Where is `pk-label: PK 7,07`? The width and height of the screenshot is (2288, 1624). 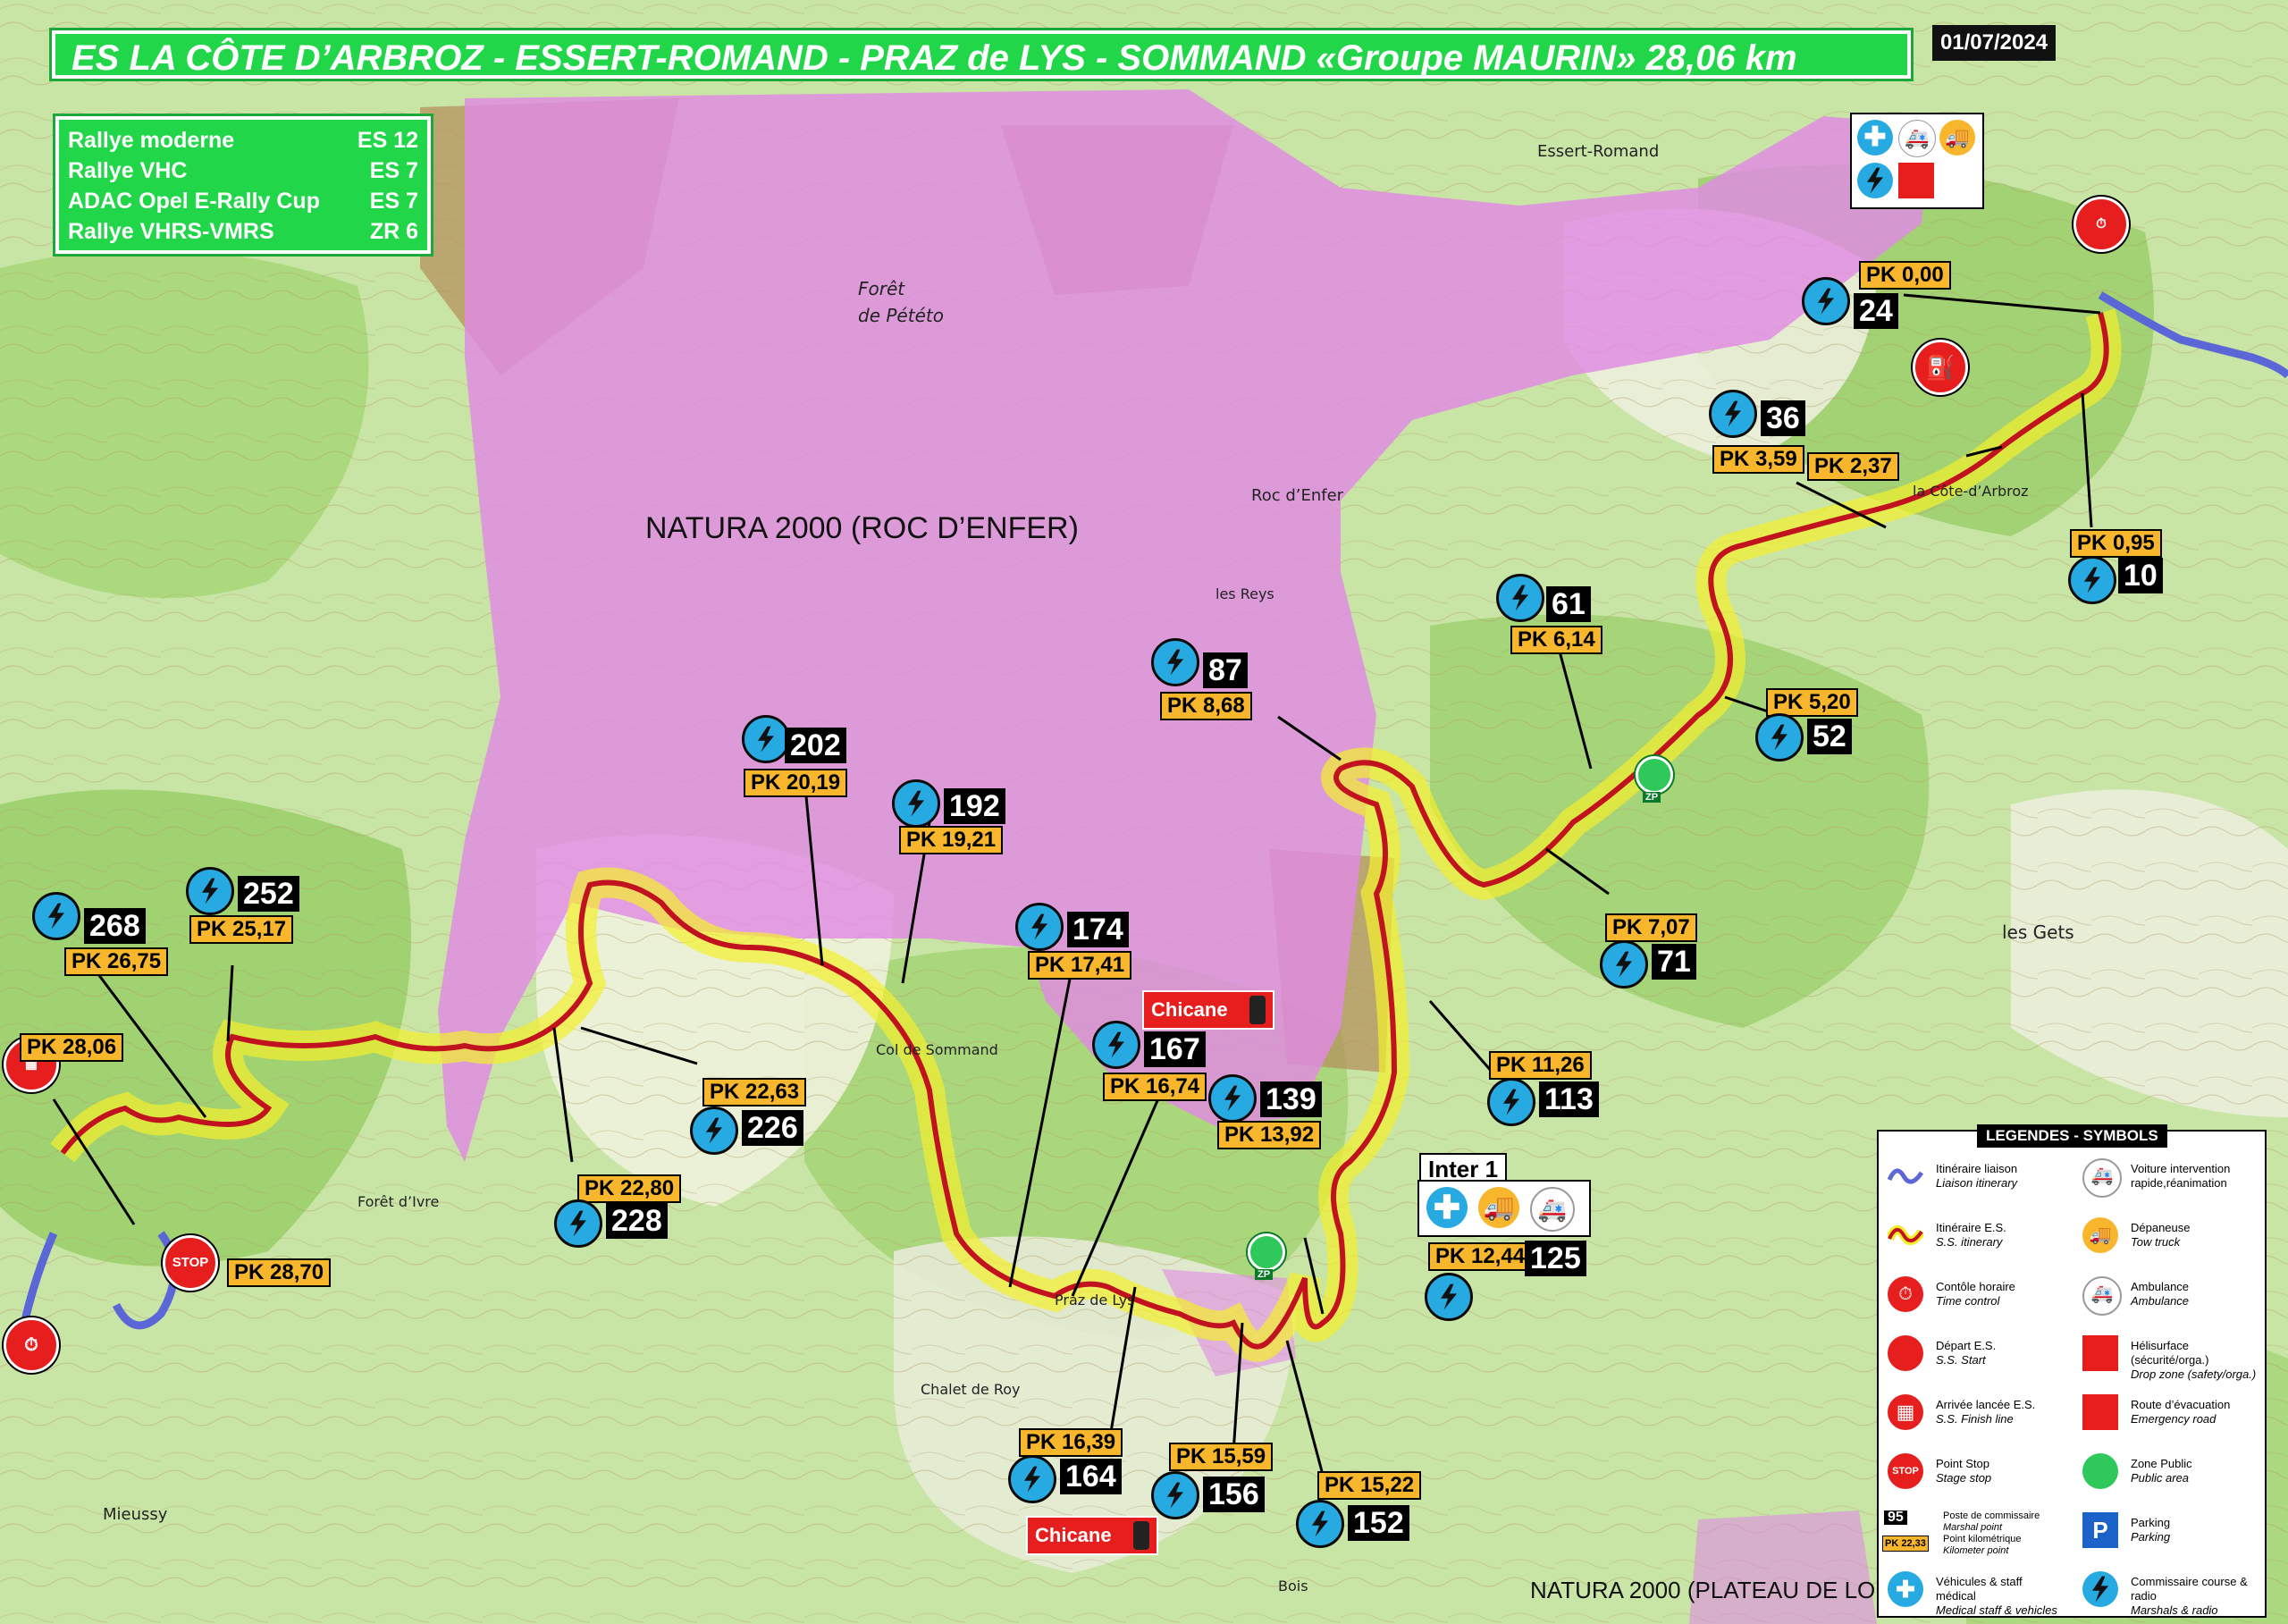 pk-label: PK 7,07 is located at coordinates (1651, 928).